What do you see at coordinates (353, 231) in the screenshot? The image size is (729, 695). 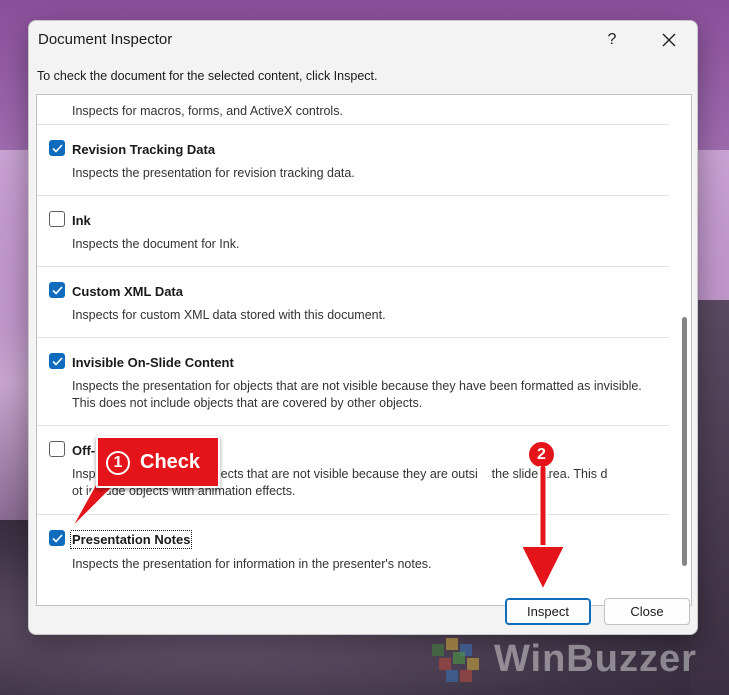 I see `list-item-ink: Ink Inspects the document for Ink.` at bounding box center [353, 231].